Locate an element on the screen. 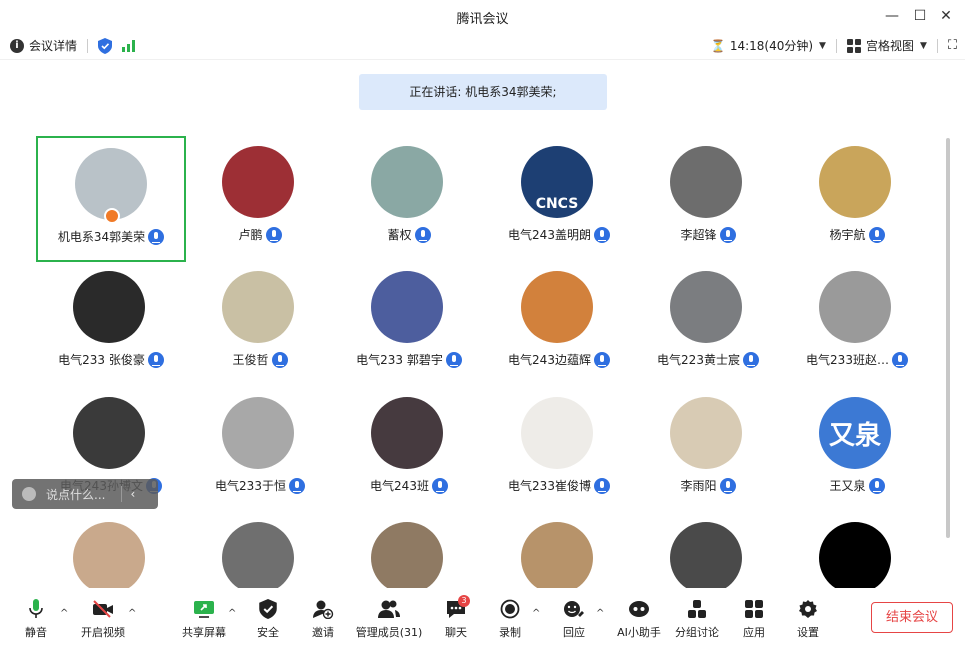 The width and height of the screenshot is (965, 651). participant-tile: 电气243边蕴辉 is located at coordinates (559, 324).